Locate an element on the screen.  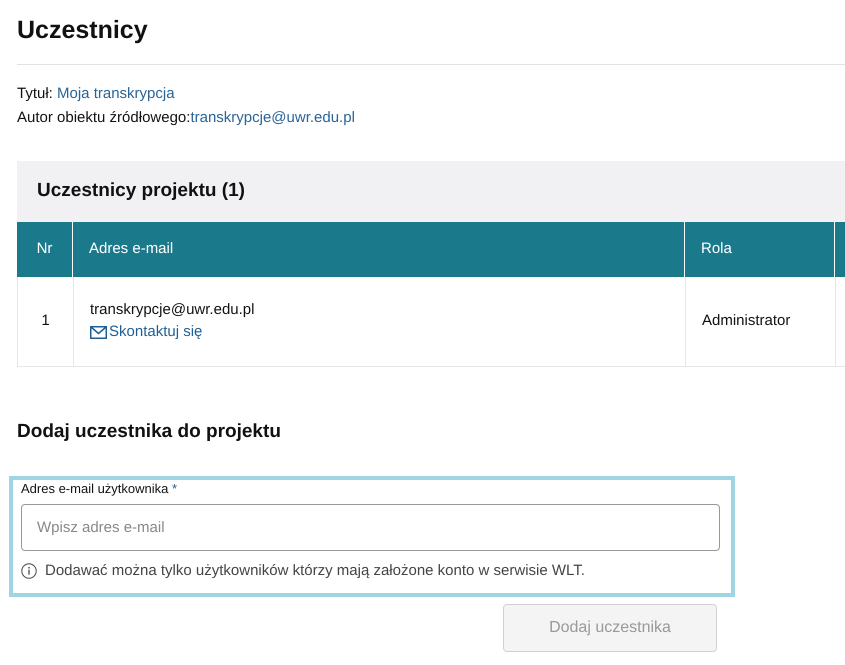
meta-link: Moja transkrypcja is located at coordinates (116, 94).